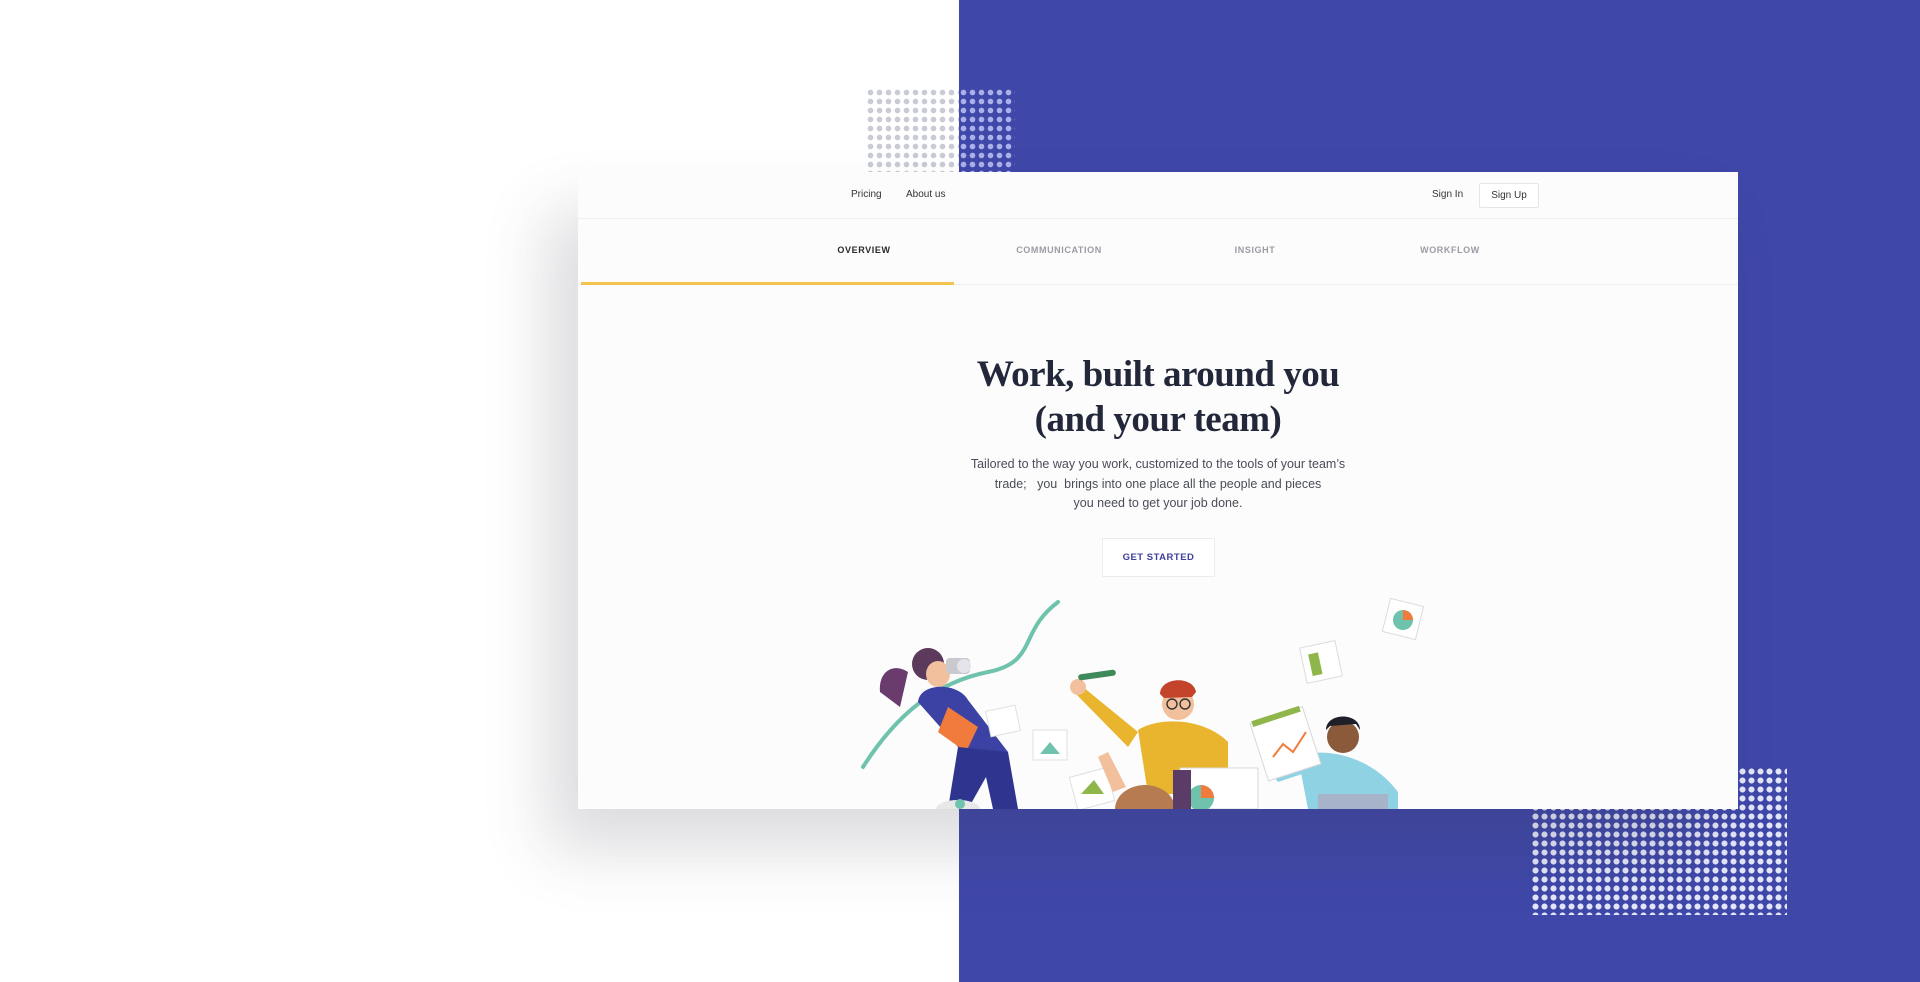 This screenshot has width=1920, height=982. I want to click on dot-pattern-top-light, so click(912, 130).